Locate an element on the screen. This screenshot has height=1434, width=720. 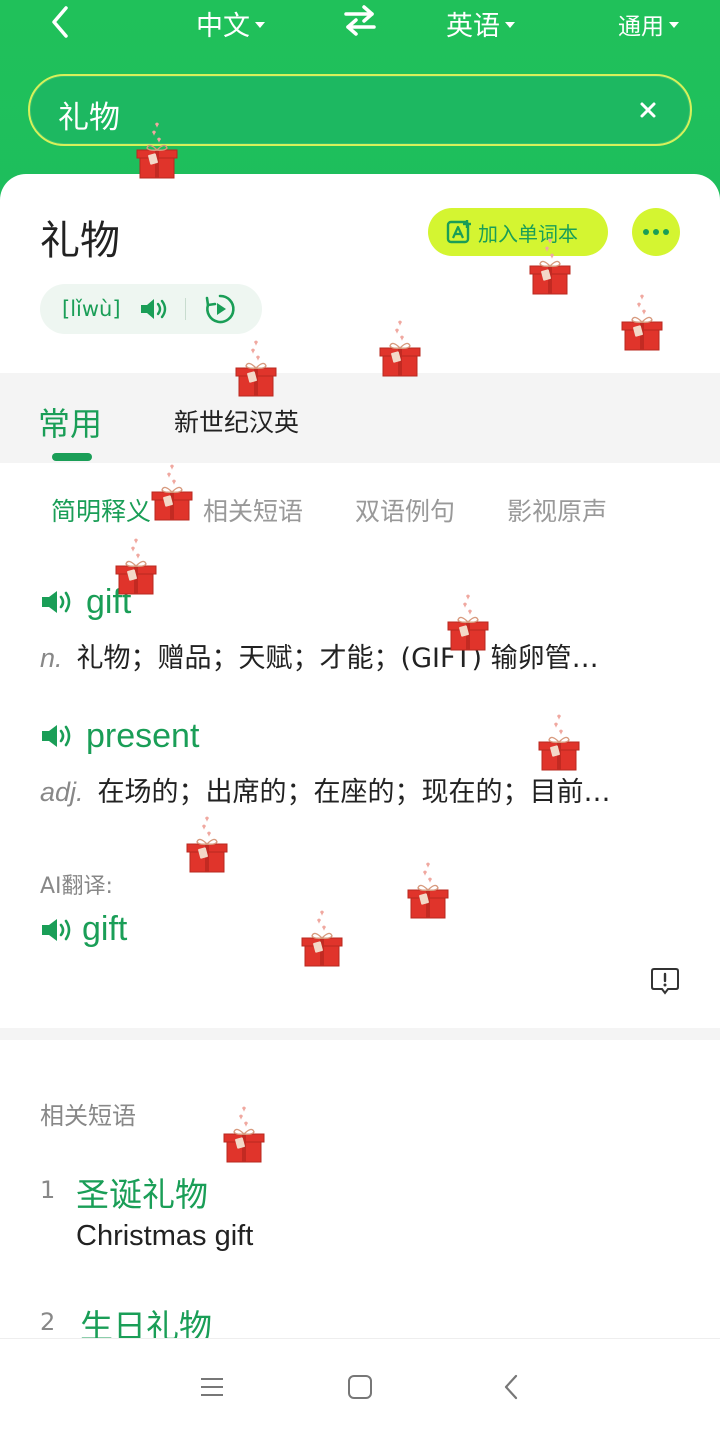
translation-word: present is located at coordinates (142, 736).